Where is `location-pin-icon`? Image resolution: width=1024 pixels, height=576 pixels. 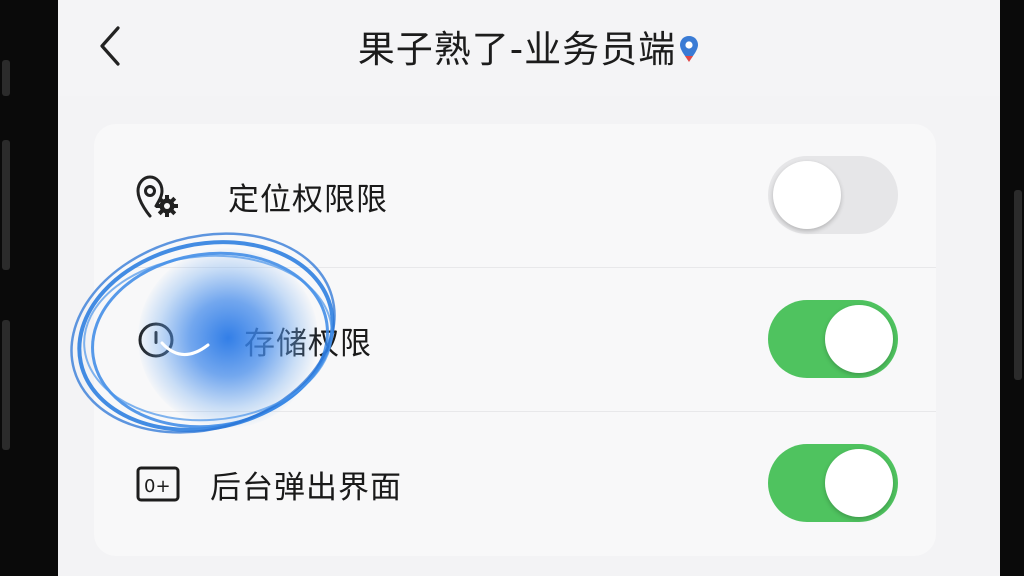
location-pin-icon is located at coordinates (689, 49).